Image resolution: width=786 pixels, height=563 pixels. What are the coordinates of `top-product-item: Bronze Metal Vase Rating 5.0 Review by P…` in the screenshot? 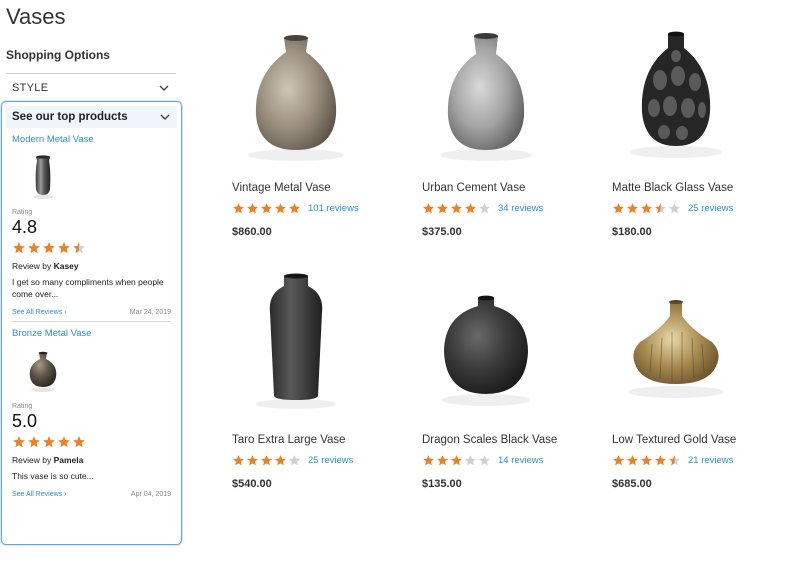 It's located at (91, 413).